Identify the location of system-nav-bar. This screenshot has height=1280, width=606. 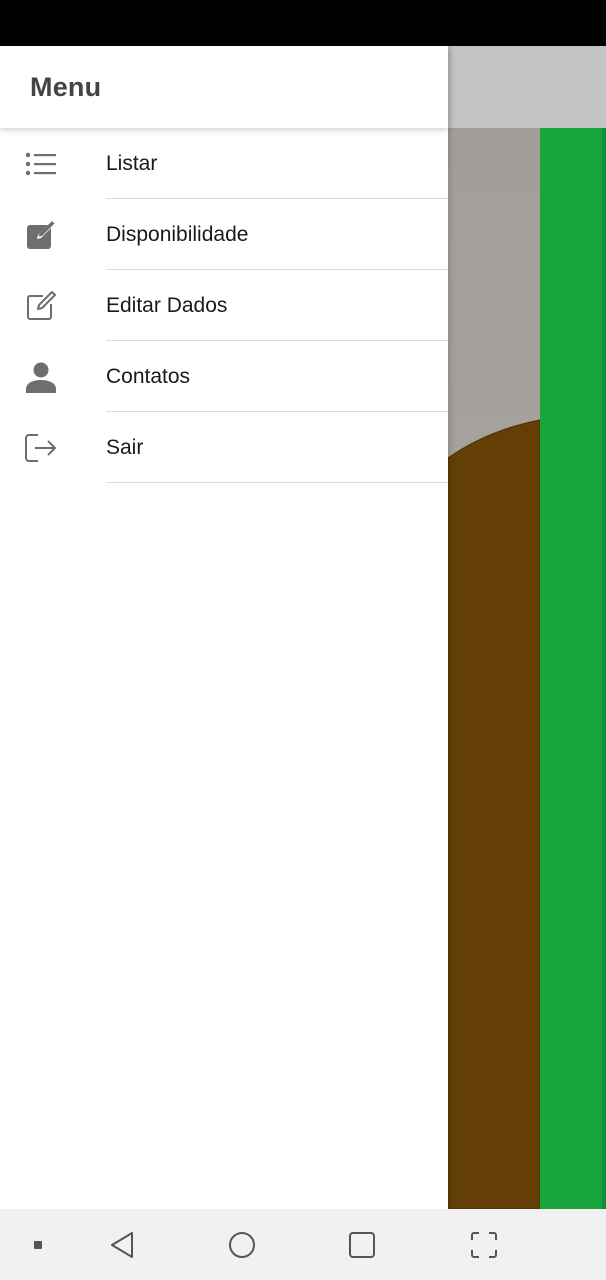
(303, 1244).